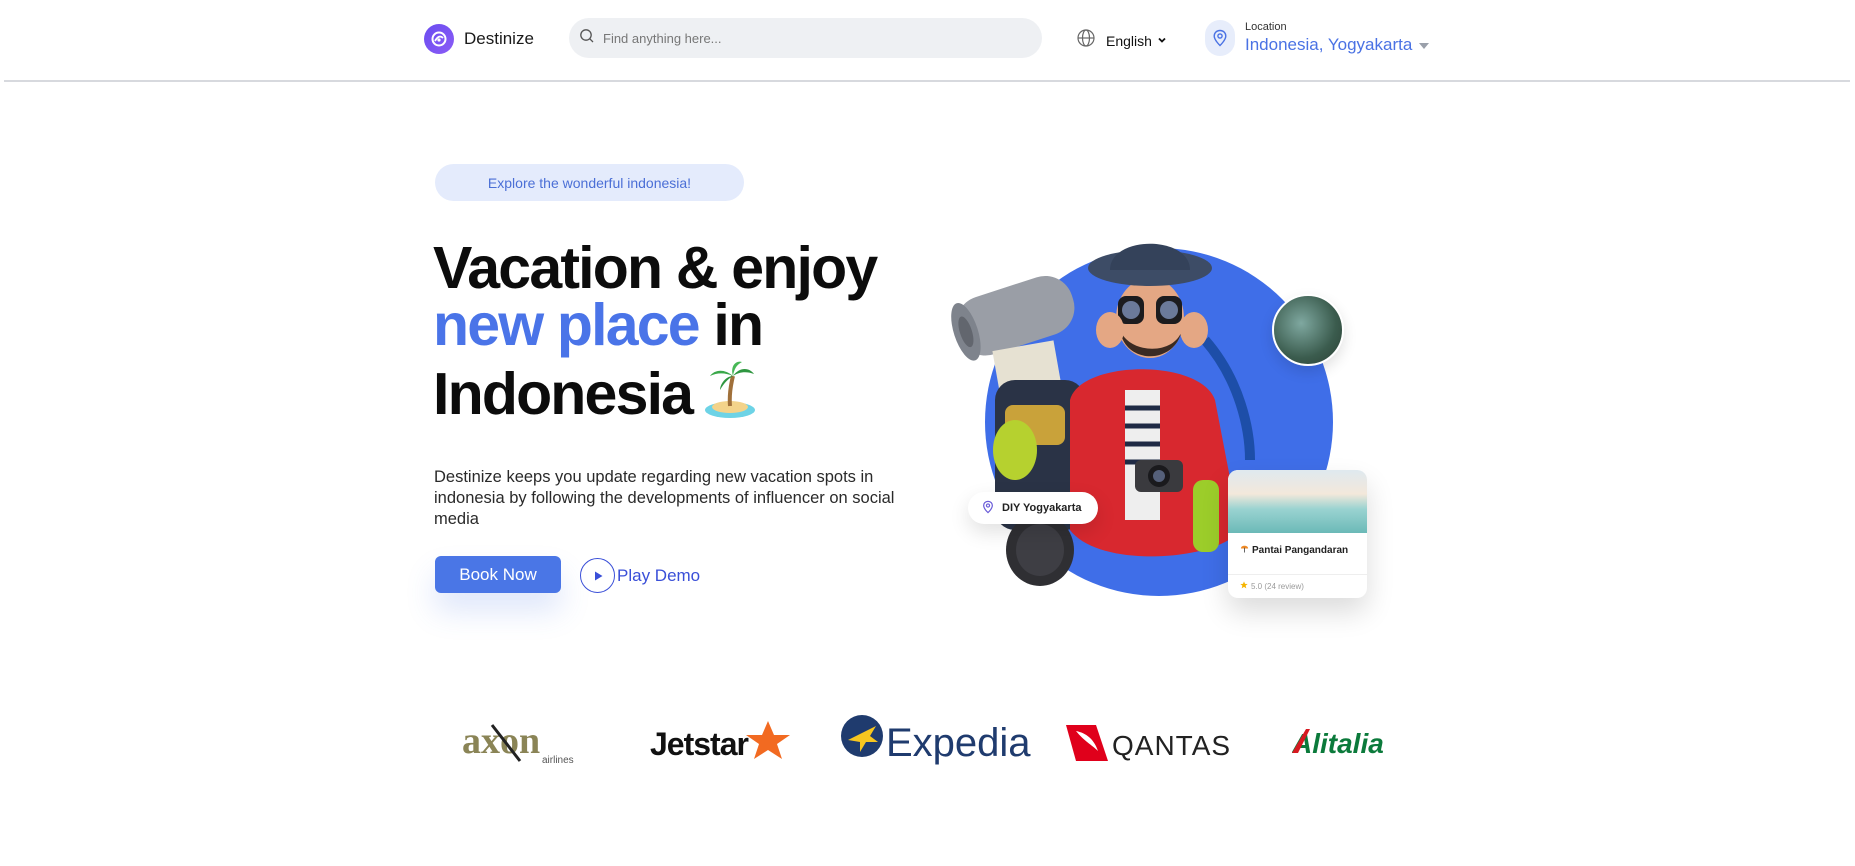 The image size is (1855, 866). I want to click on axon-airlines-logo: axon airlines, so click(518, 743).